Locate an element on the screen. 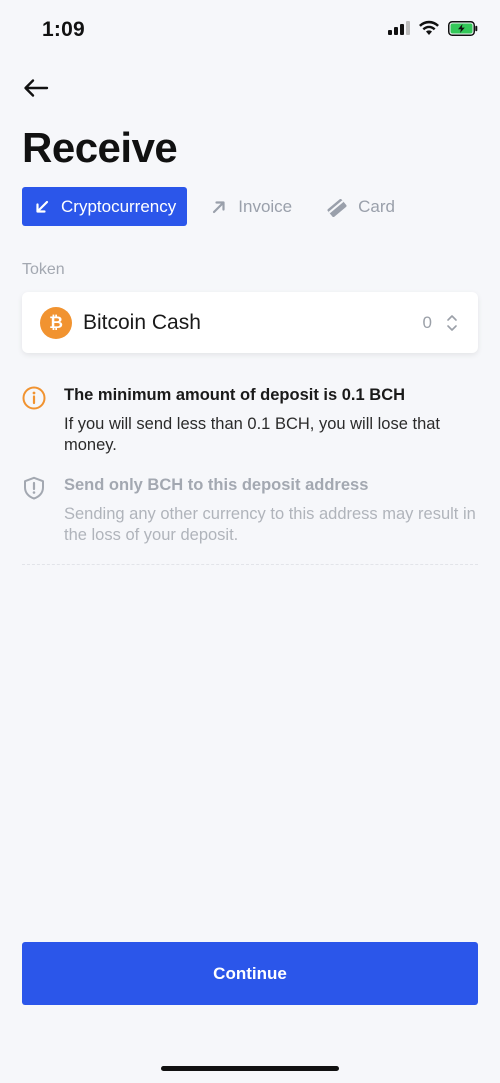  token-select: ₿ Bitcoin Cash 0 is located at coordinates (250, 322).